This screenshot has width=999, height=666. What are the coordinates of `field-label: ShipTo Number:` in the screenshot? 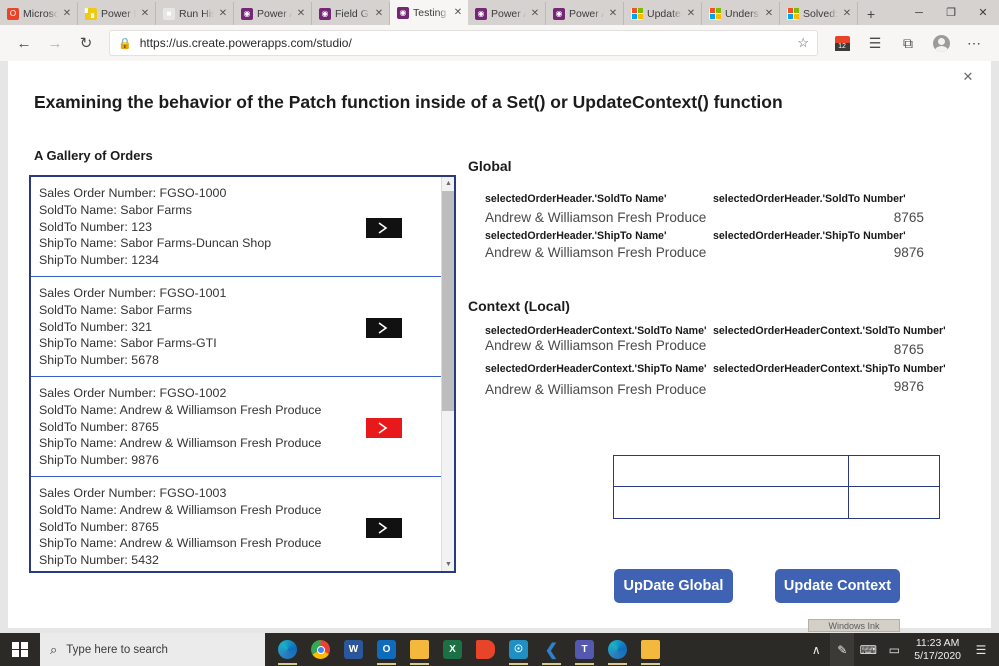 It's located at (83, 260).